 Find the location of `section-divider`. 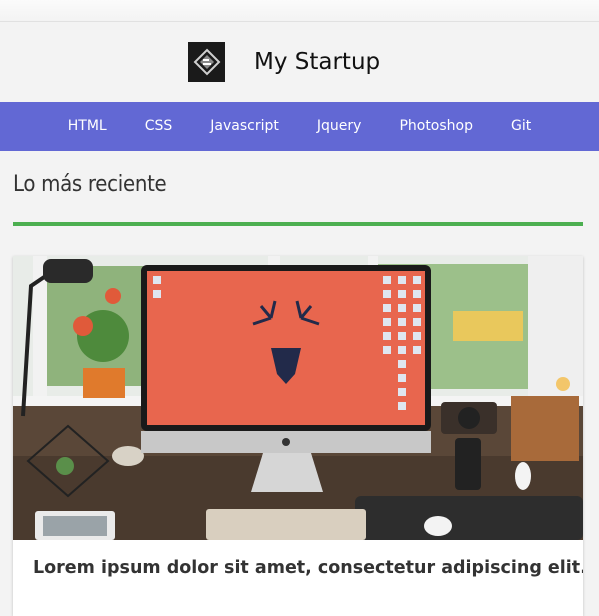

section-divider is located at coordinates (298, 224).